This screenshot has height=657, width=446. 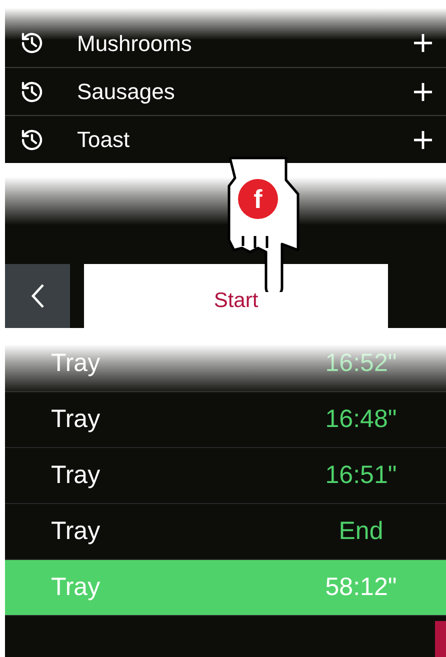 What do you see at coordinates (361, 363) in the screenshot?
I see `row-time: 16:52"` at bounding box center [361, 363].